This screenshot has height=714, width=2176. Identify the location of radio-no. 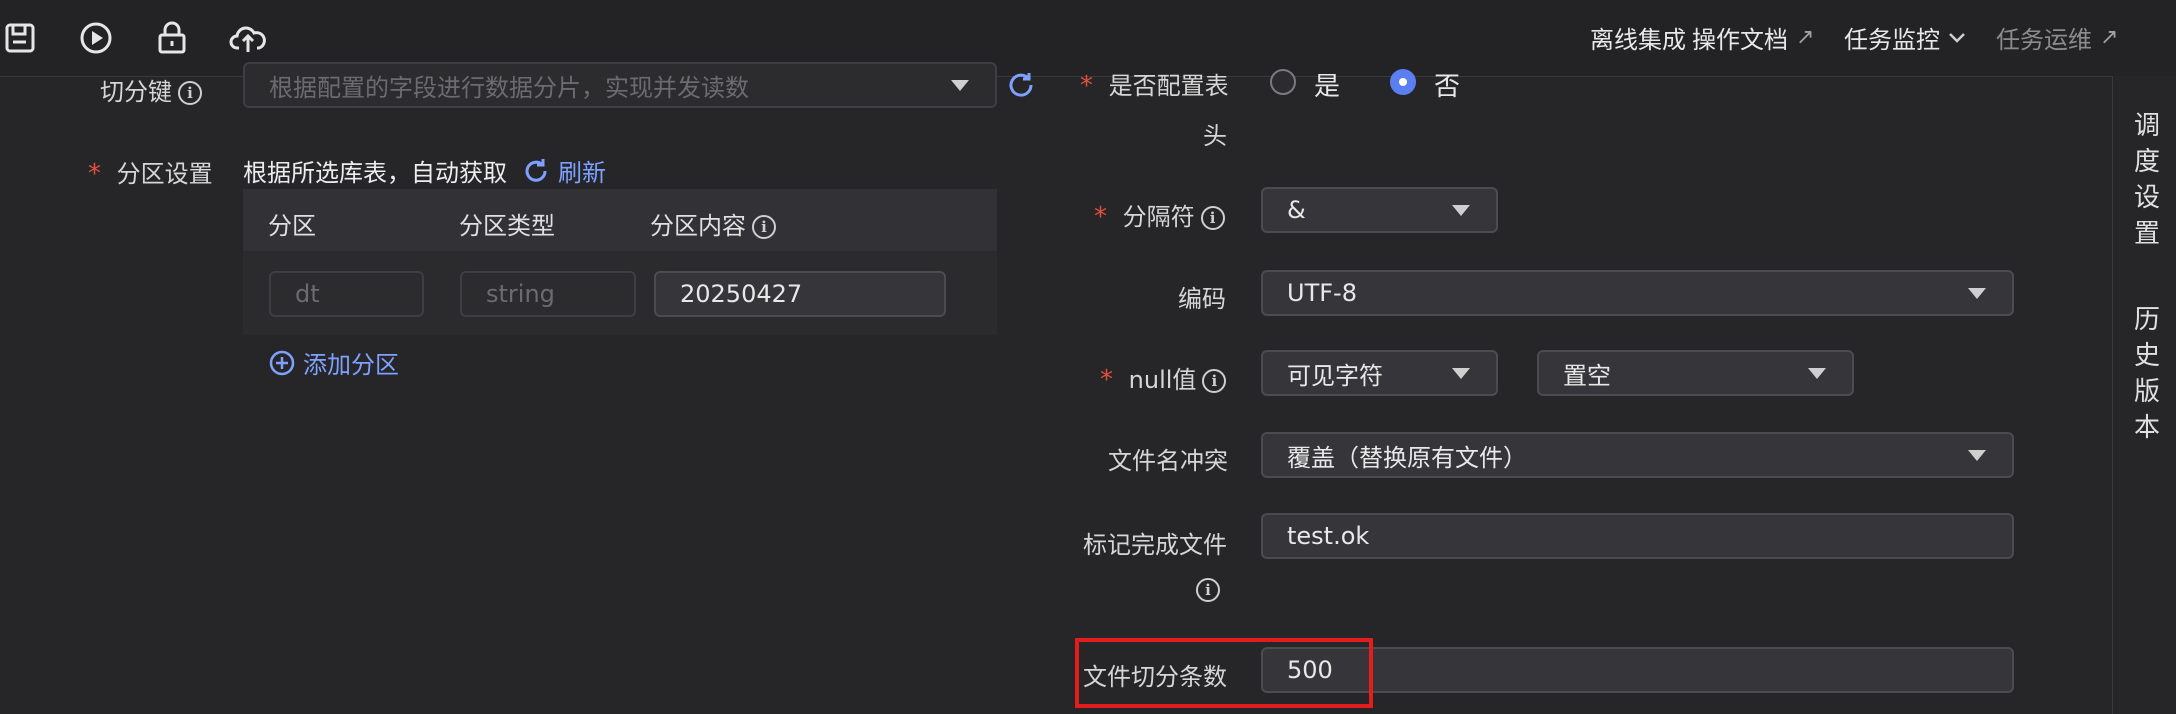
(1403, 82).